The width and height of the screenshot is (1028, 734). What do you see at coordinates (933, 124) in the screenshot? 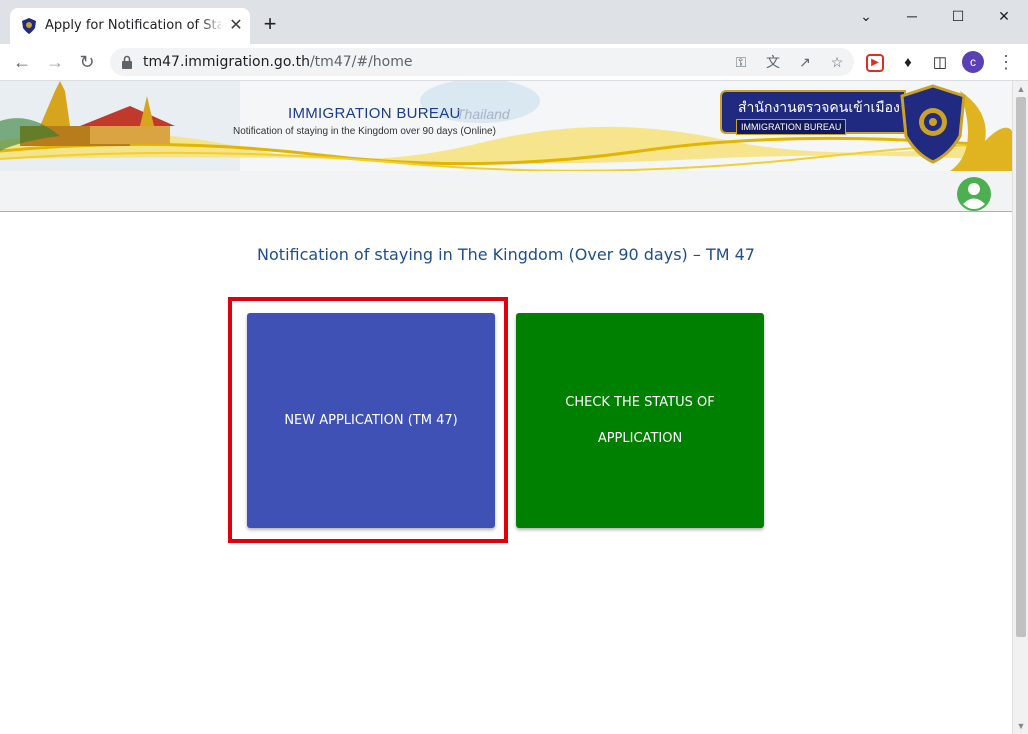
I see `police-shield-icon` at bounding box center [933, 124].